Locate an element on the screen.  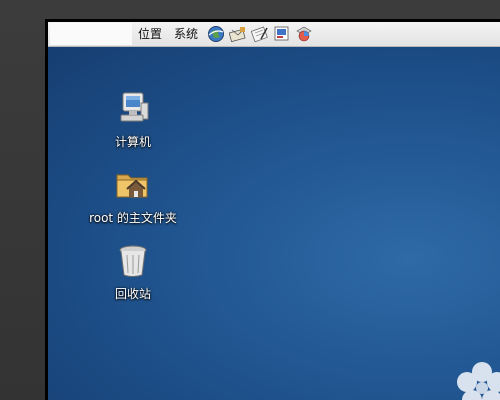
desktop-icon-home-folder: root 的主文件夹 is located at coordinates (133, 195).